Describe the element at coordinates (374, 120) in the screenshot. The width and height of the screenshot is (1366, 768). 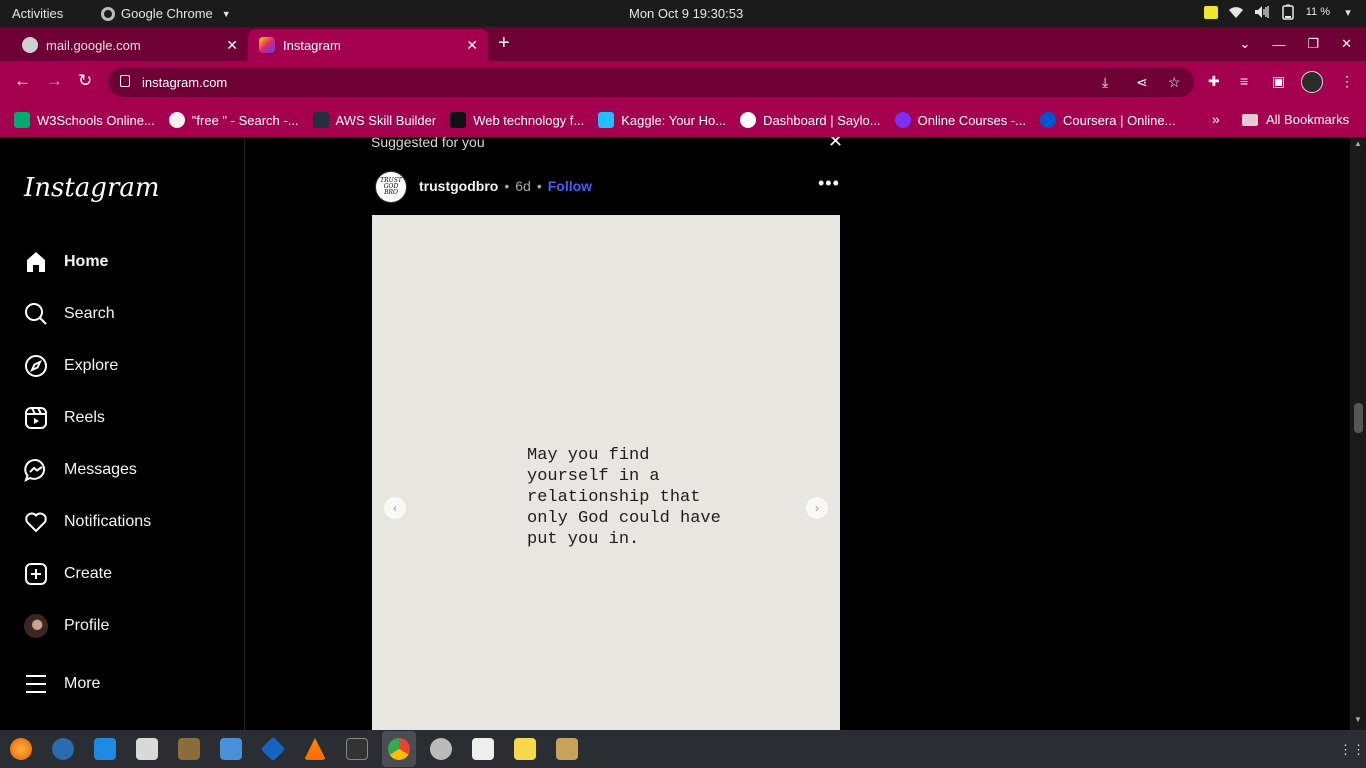
I see `bookmark-aws: AWS Skill Builder` at that location.